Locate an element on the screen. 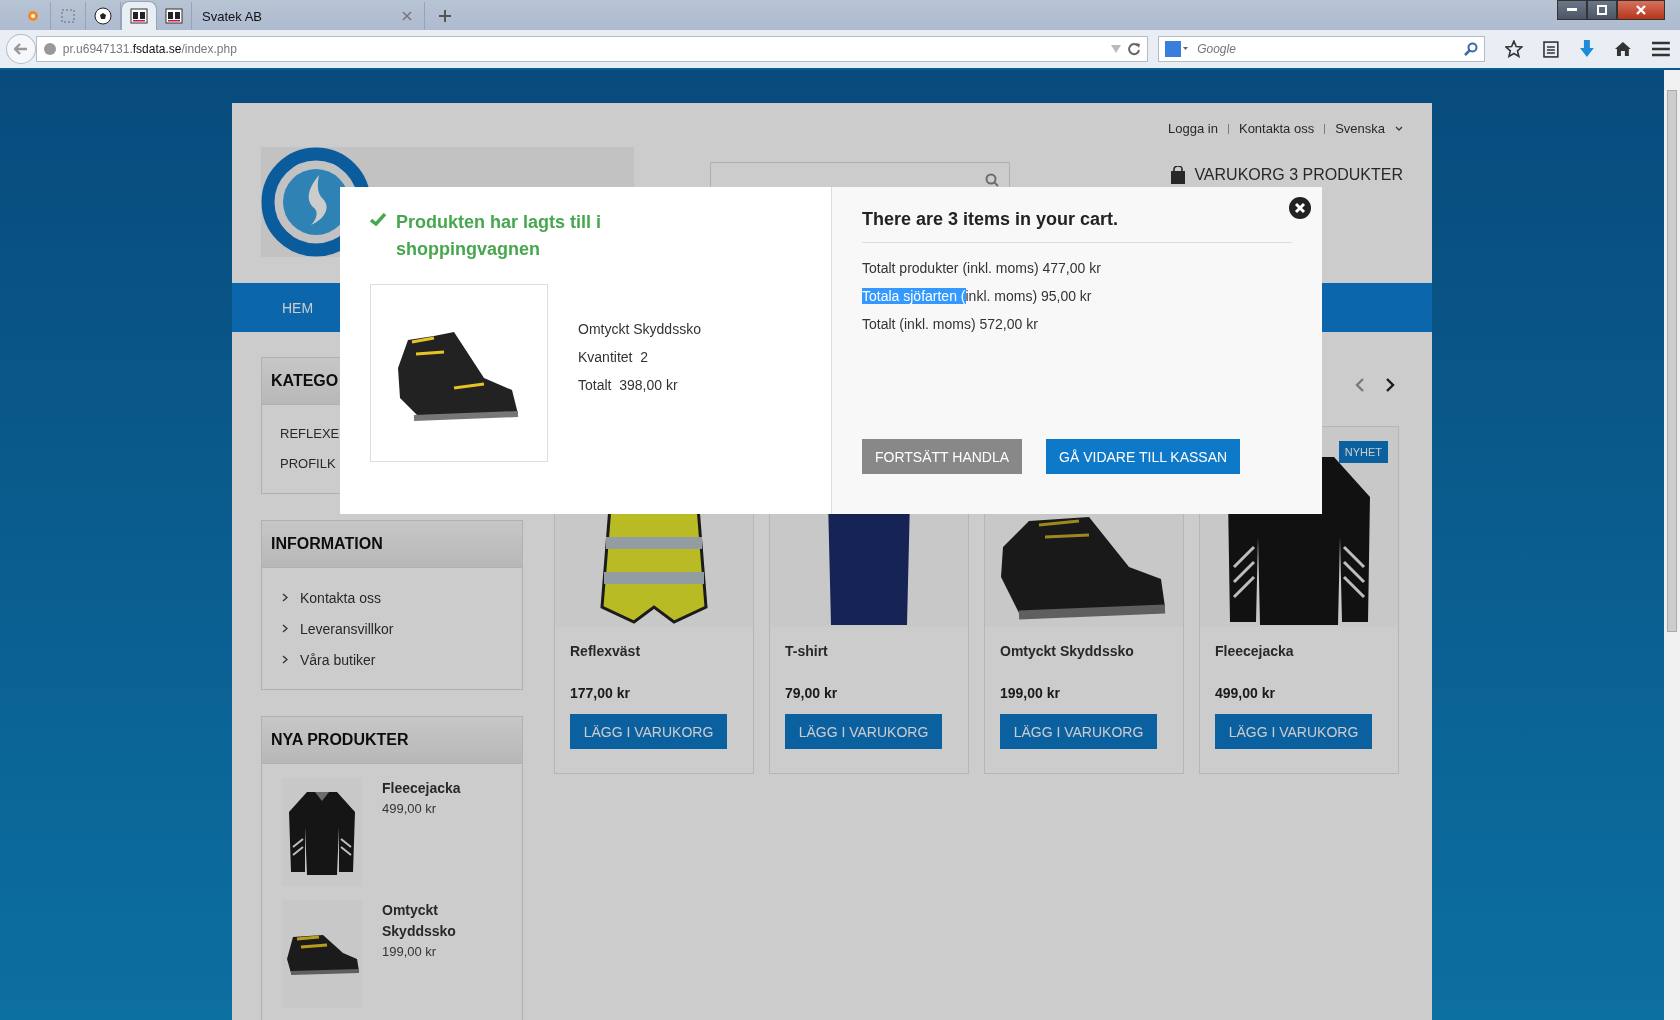 This screenshot has height=1020, width=1680. continue-shopping-button: FORTSÄTT HANDLA is located at coordinates (942, 456).